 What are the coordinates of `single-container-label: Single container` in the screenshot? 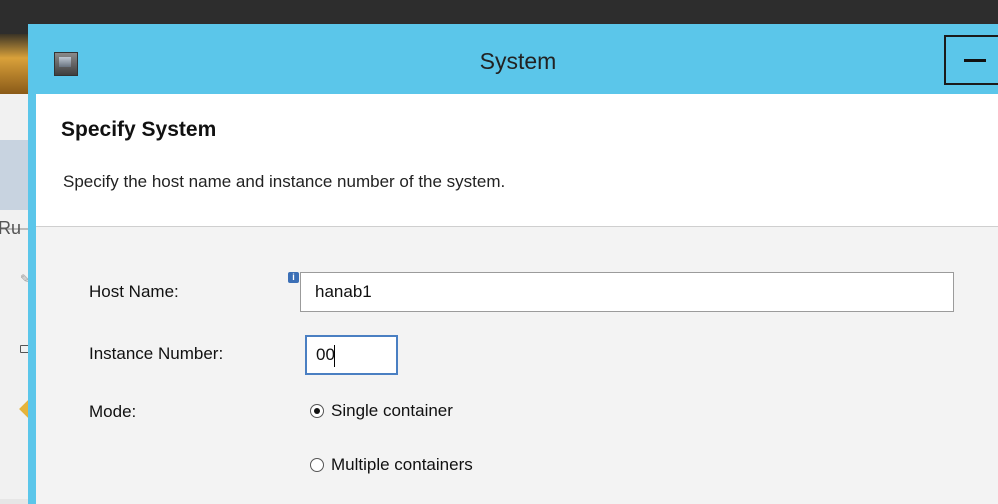 It's located at (392, 411).